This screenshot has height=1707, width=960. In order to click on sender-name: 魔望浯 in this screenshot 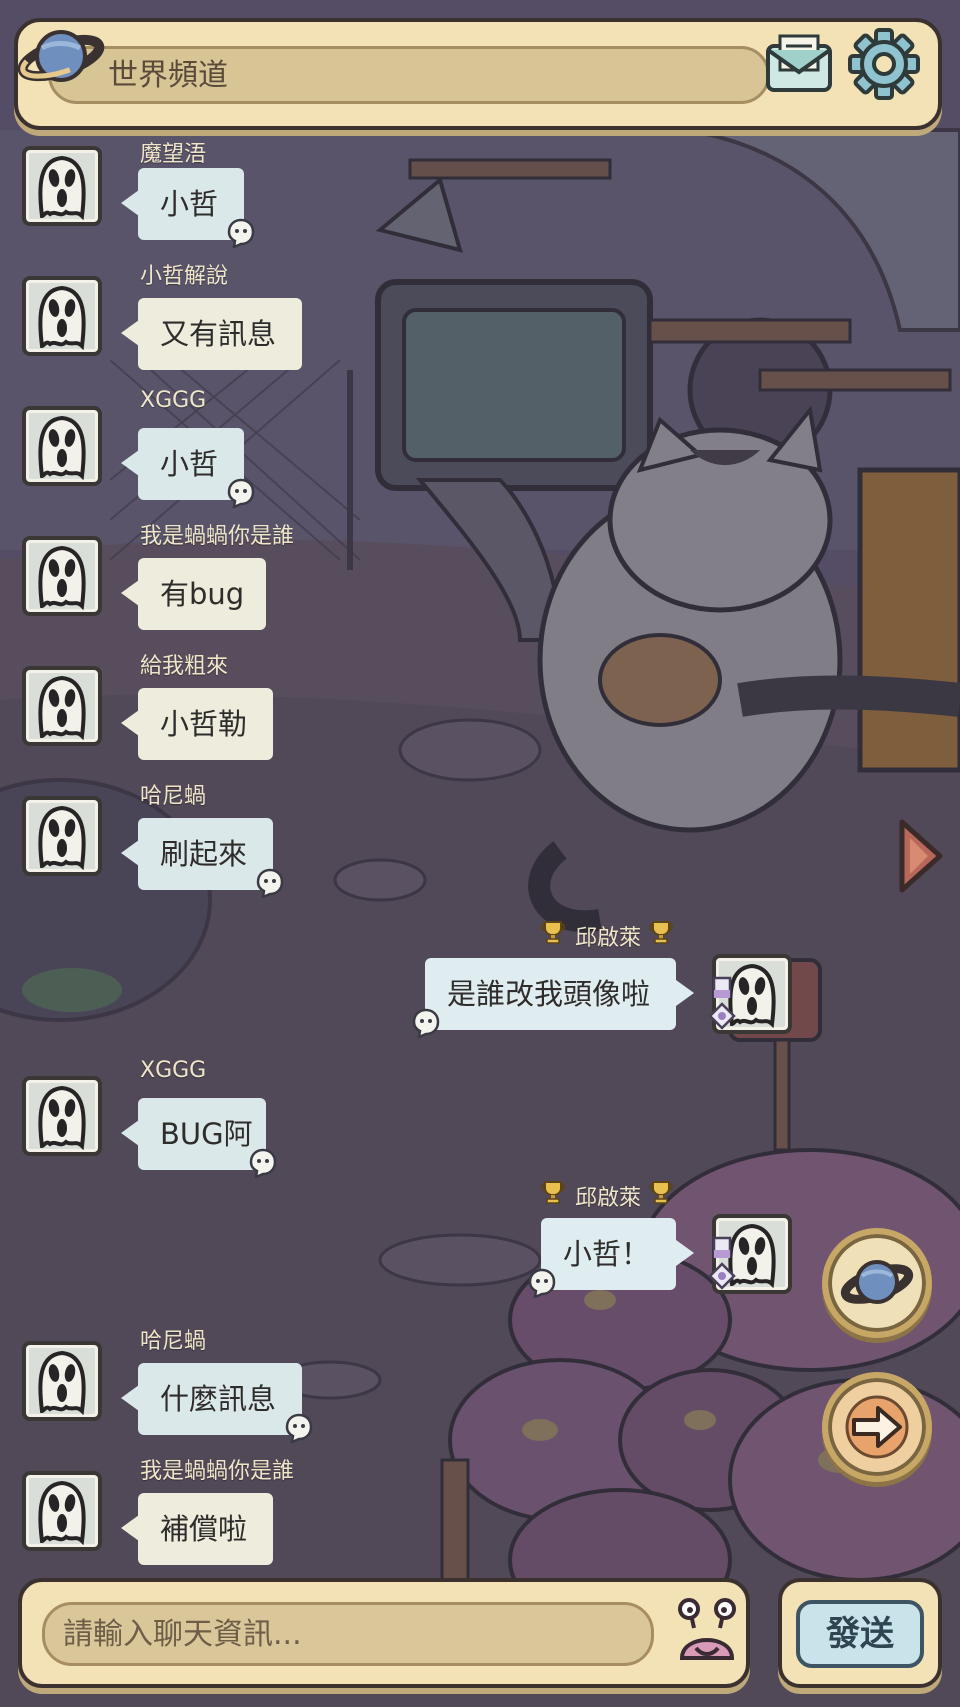, I will do `click(173, 154)`.